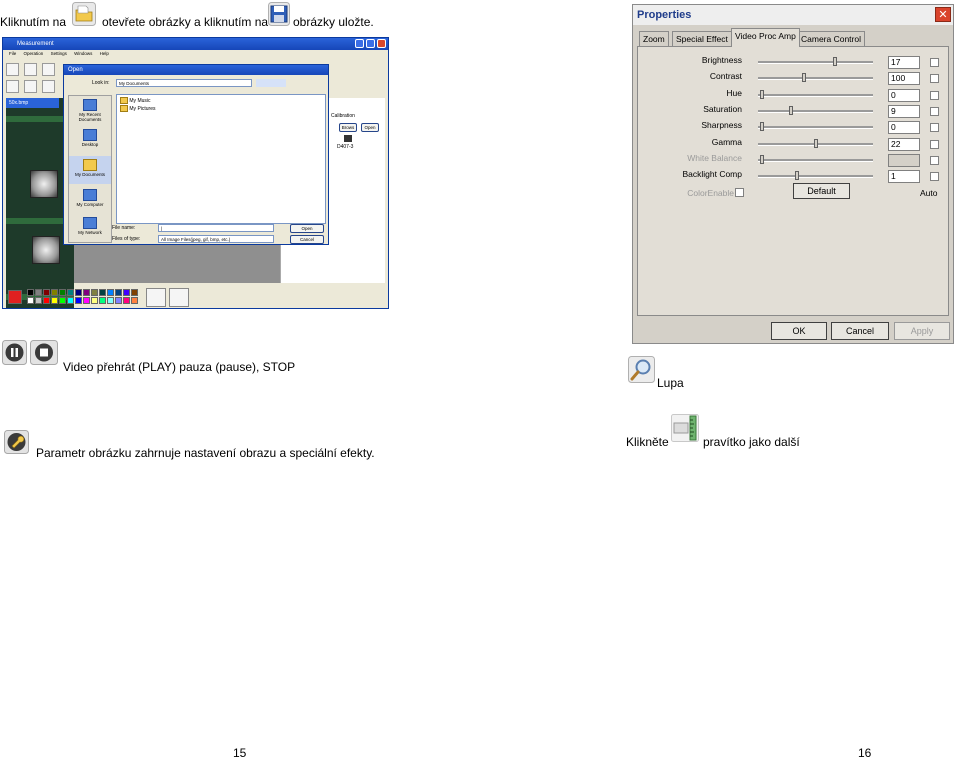 Image resolution: width=960 pixels, height=760 pixels. I want to click on calibration-open-button: Open, so click(370, 127).